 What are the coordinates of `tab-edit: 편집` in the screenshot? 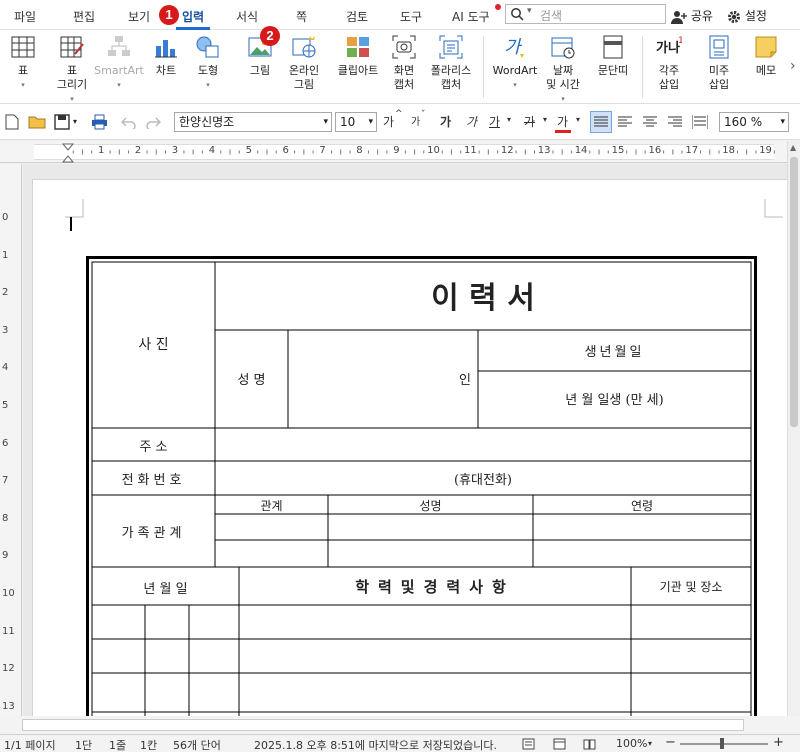 It's located at (84, 16).